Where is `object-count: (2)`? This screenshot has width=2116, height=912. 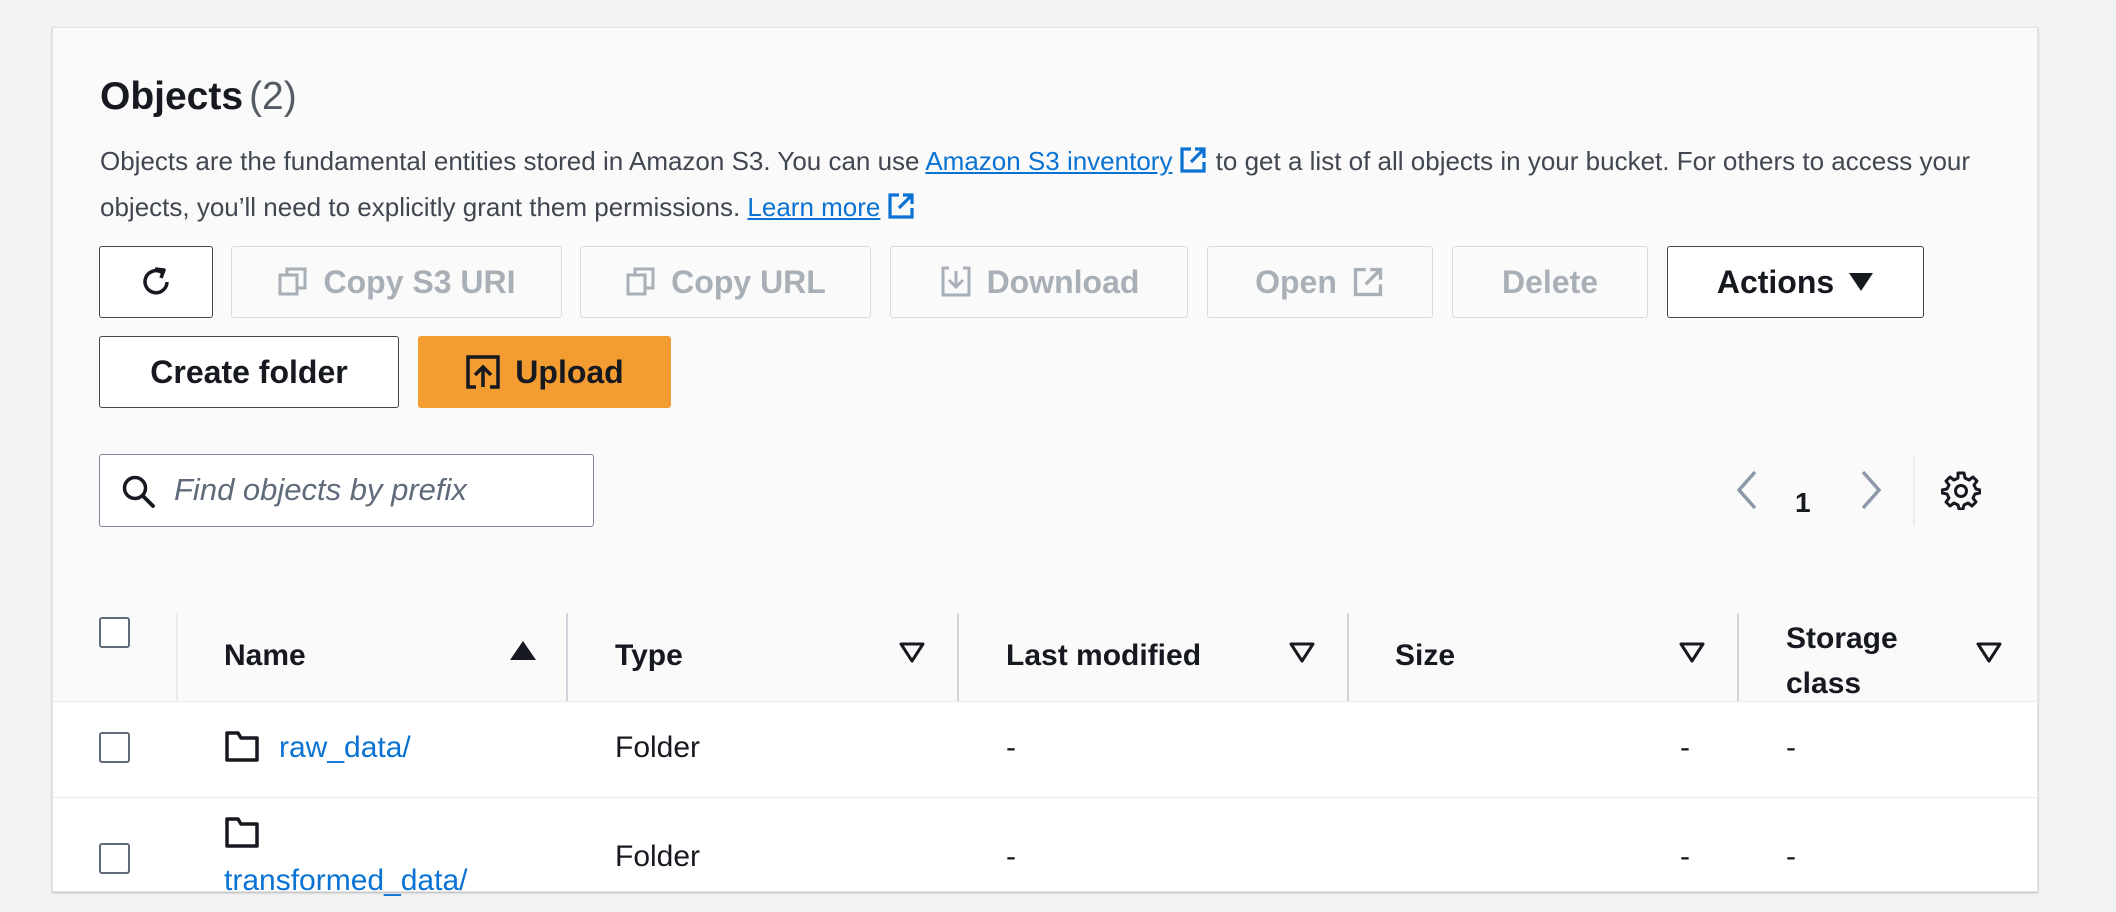 object-count: (2) is located at coordinates (273, 96).